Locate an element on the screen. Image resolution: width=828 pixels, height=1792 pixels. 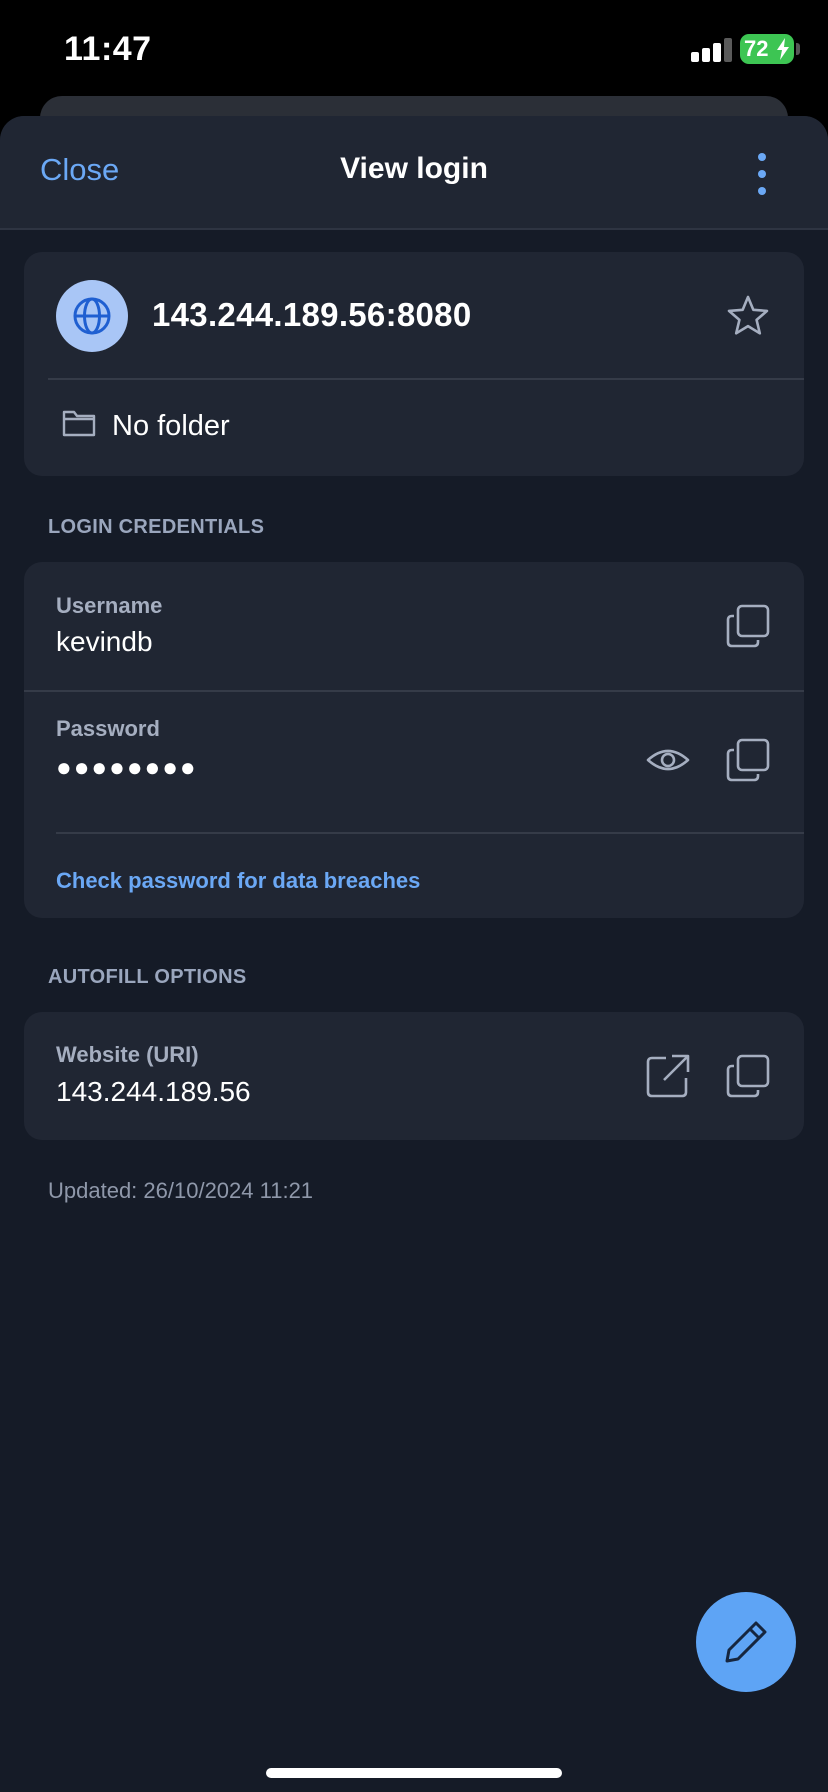
password-label: Password is located at coordinates (108, 728).